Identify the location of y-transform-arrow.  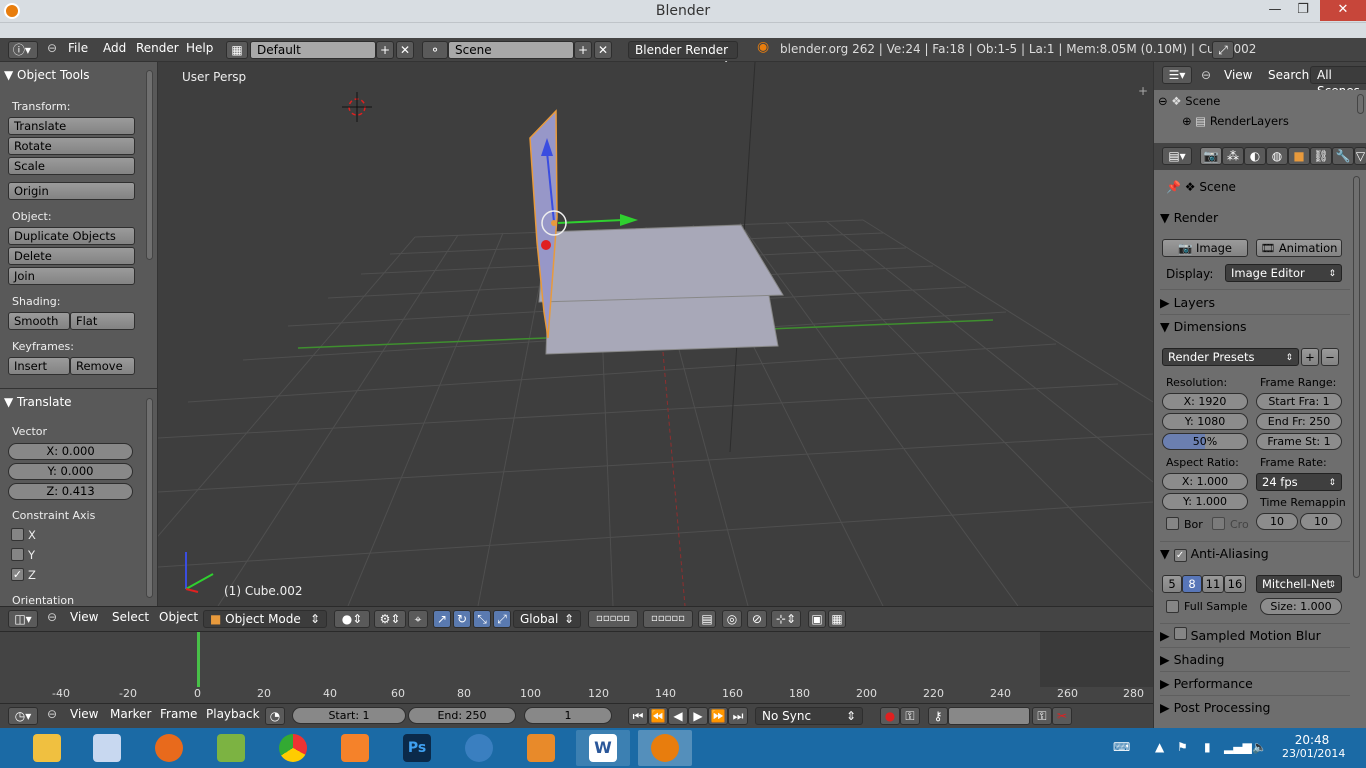
(590, 221).